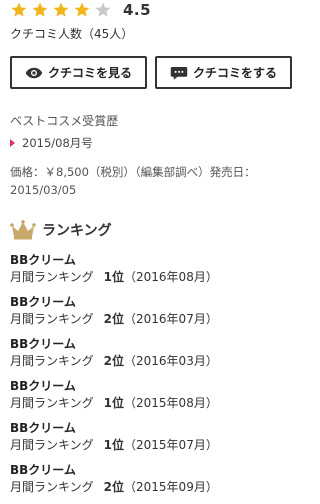  What do you see at coordinates (12, 143) in the screenshot?
I see `triangle-bullet-icon` at bounding box center [12, 143].